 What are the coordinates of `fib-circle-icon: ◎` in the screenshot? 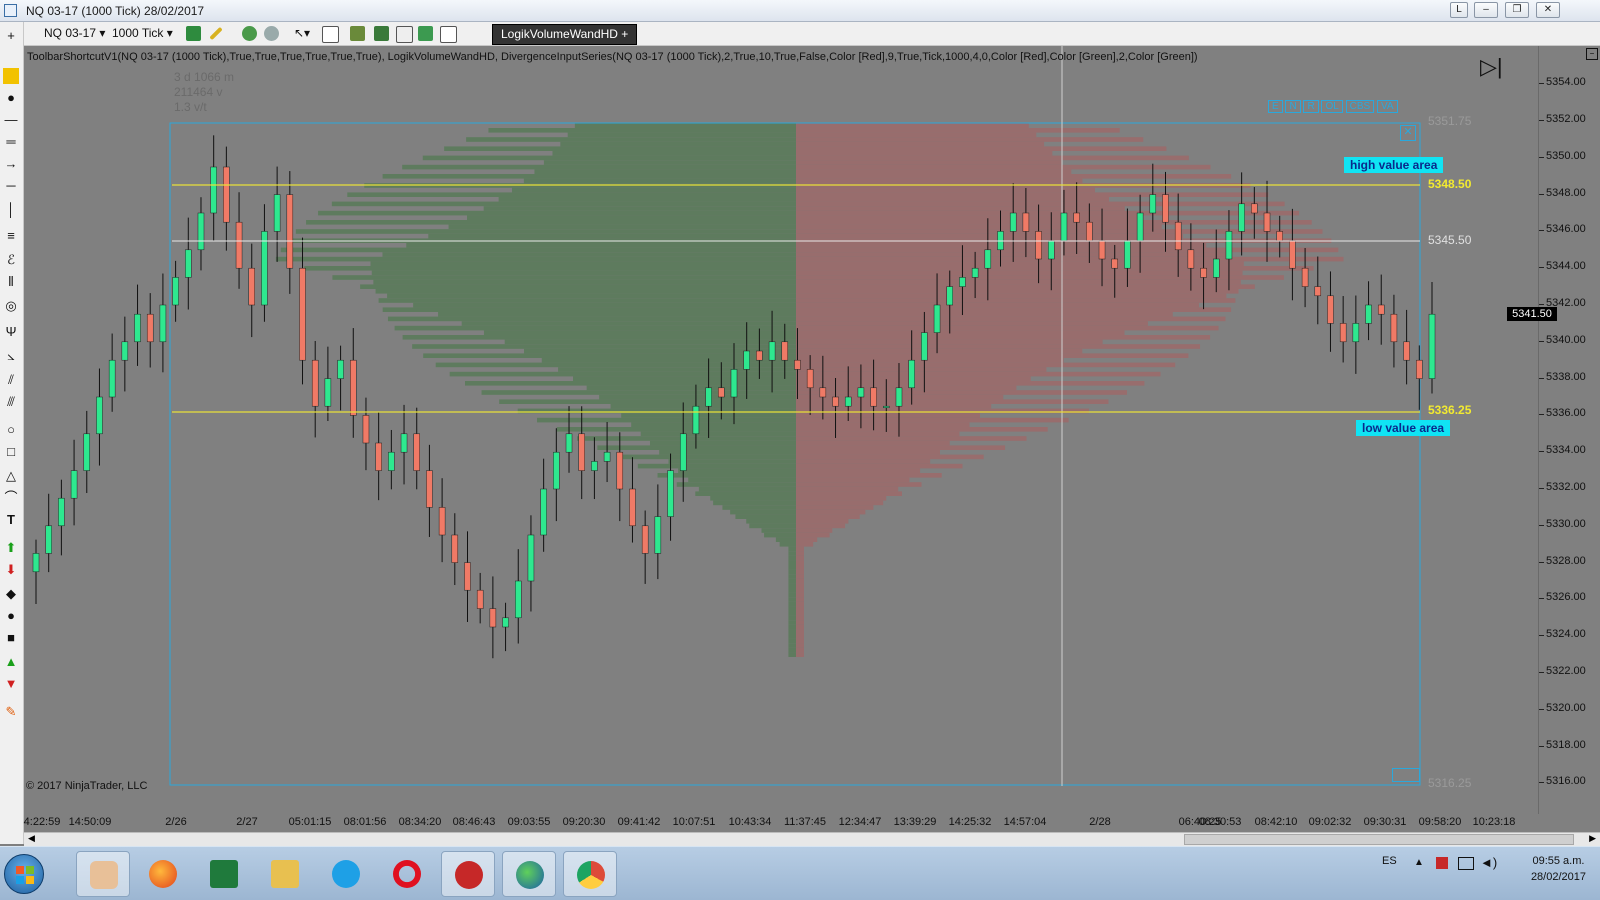 It's located at (11, 306).